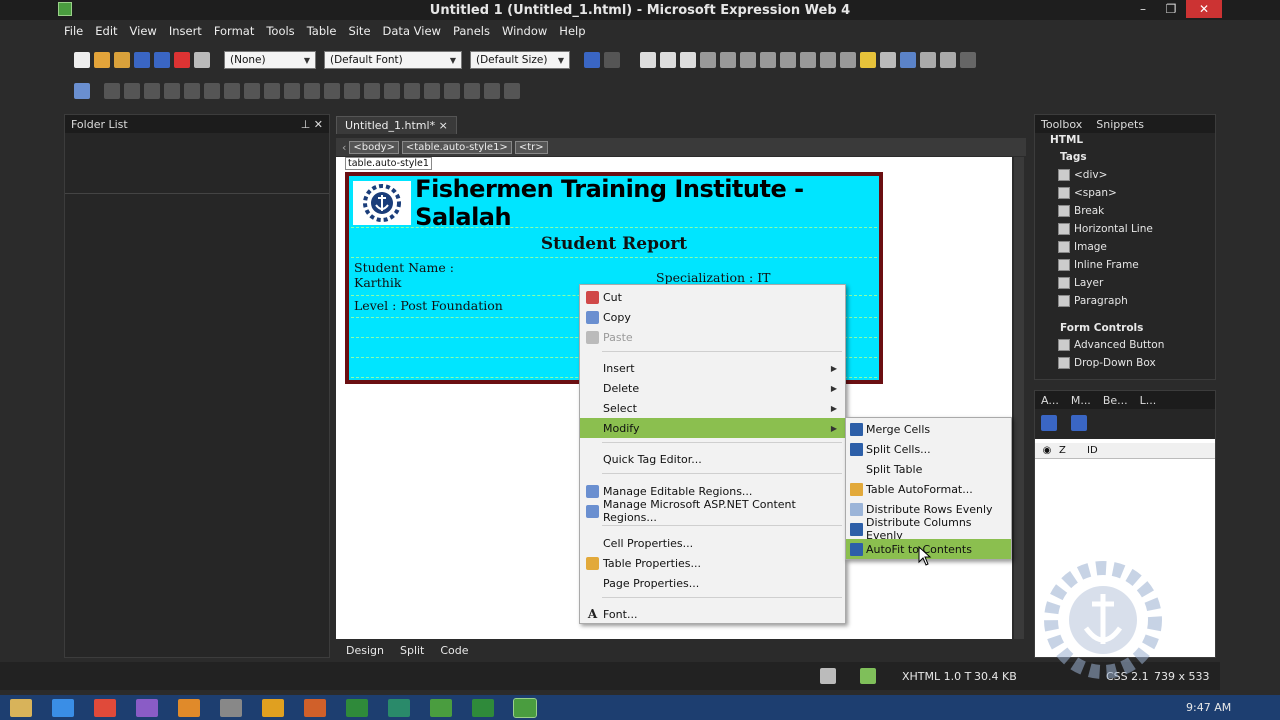 This screenshot has height=720, width=1280. Describe the element at coordinates (572, 31) in the screenshot. I see `menu-help: Help` at that location.